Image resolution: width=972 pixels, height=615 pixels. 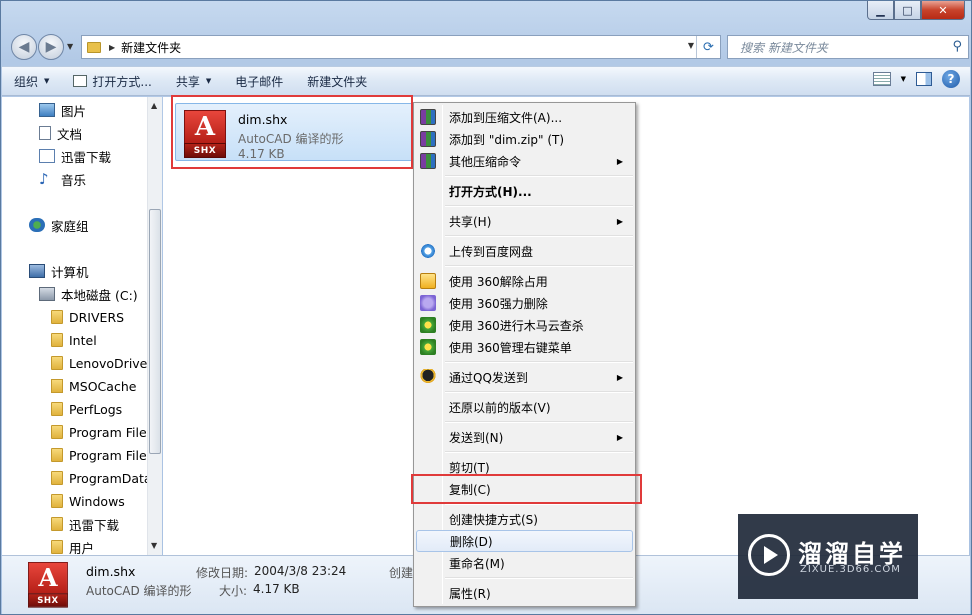 I want to click on nav-item-label: 家庭组, so click(x=70, y=226).